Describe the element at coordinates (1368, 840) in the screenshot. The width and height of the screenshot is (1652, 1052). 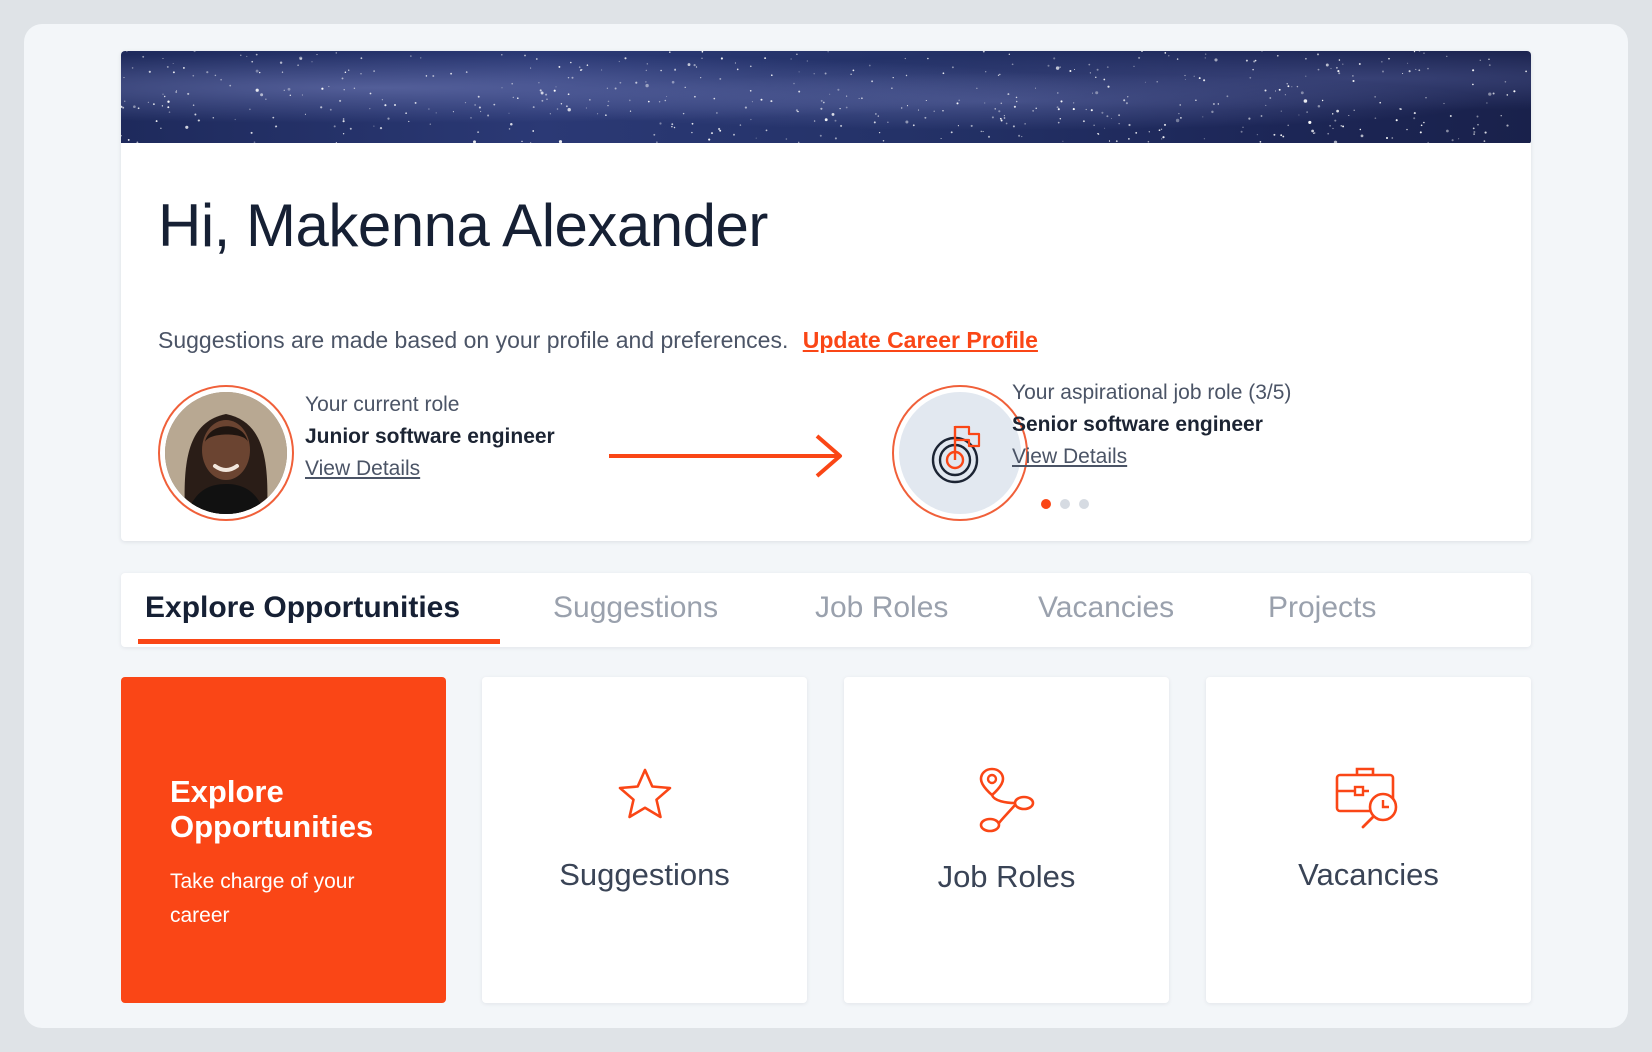
I see `vacancies-tile: Vacancies` at that location.